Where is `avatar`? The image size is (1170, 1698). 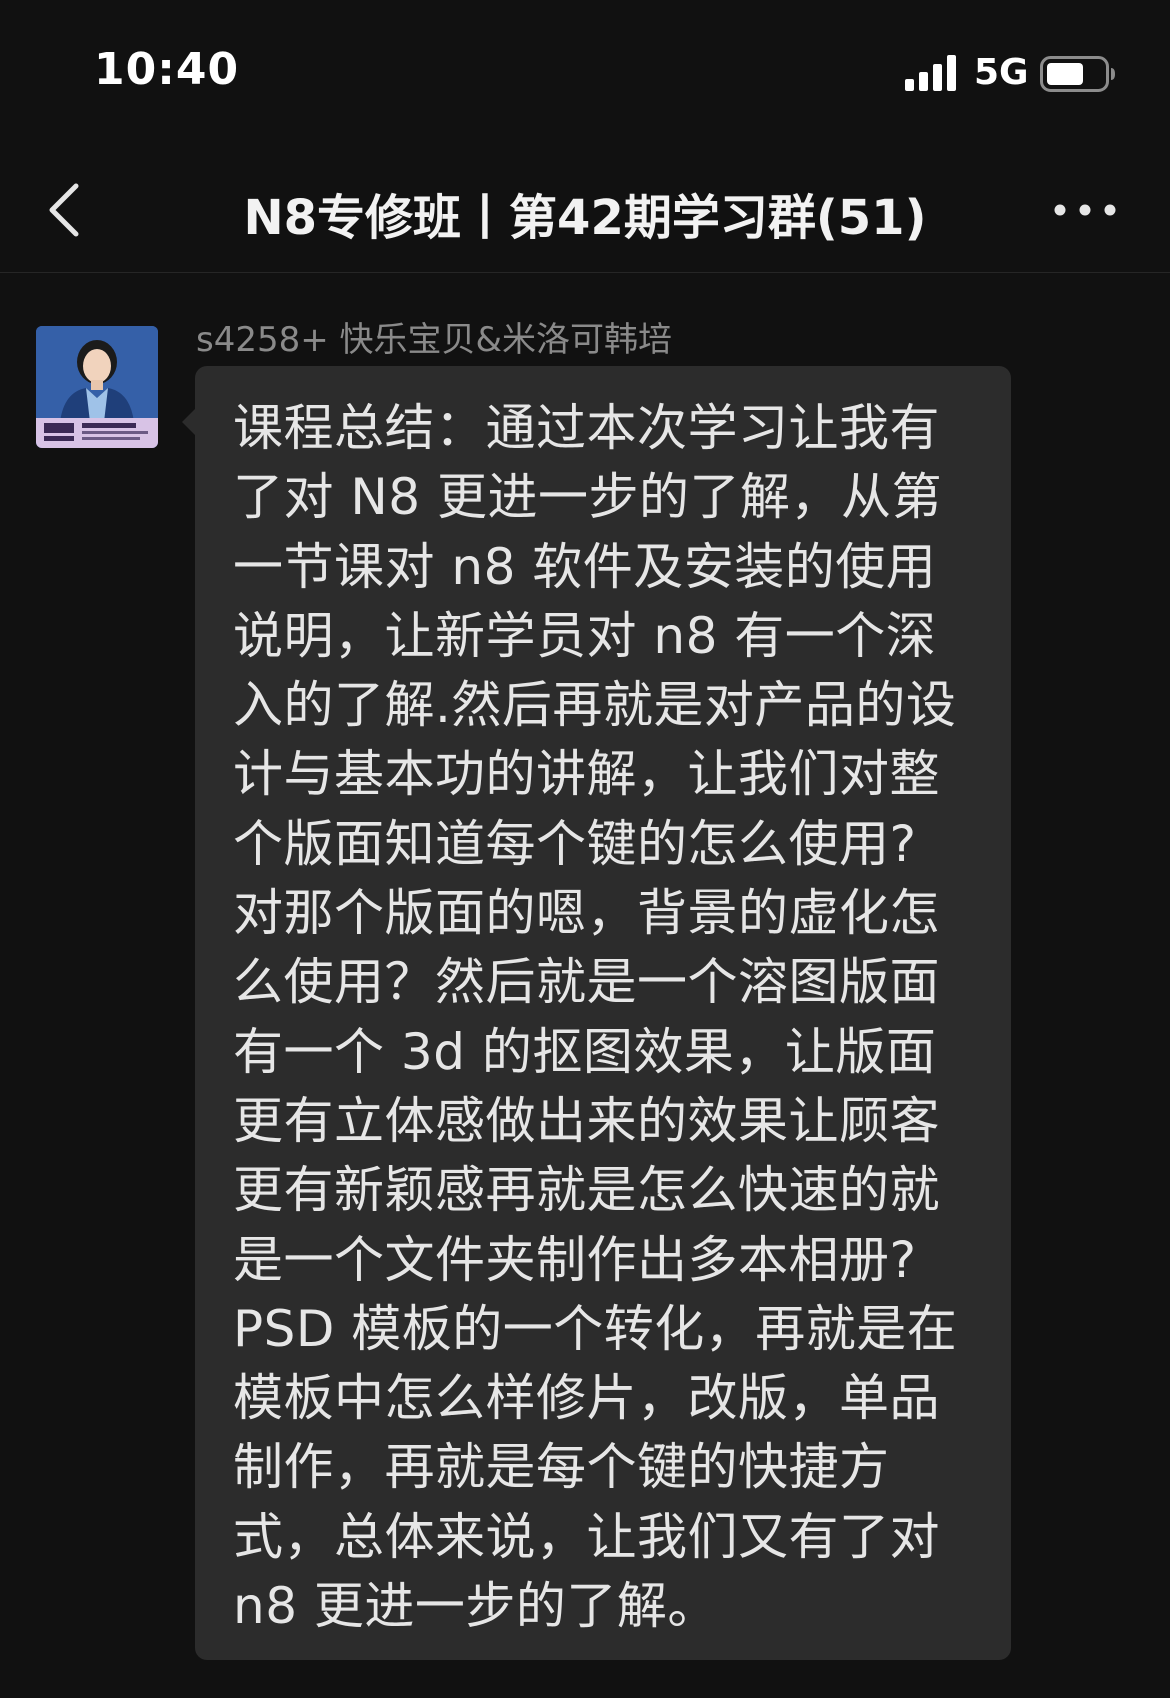 avatar is located at coordinates (97, 387).